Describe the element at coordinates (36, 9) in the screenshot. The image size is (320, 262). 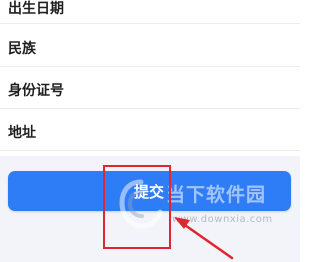
I see `birth-date-label: 出生日期` at that location.